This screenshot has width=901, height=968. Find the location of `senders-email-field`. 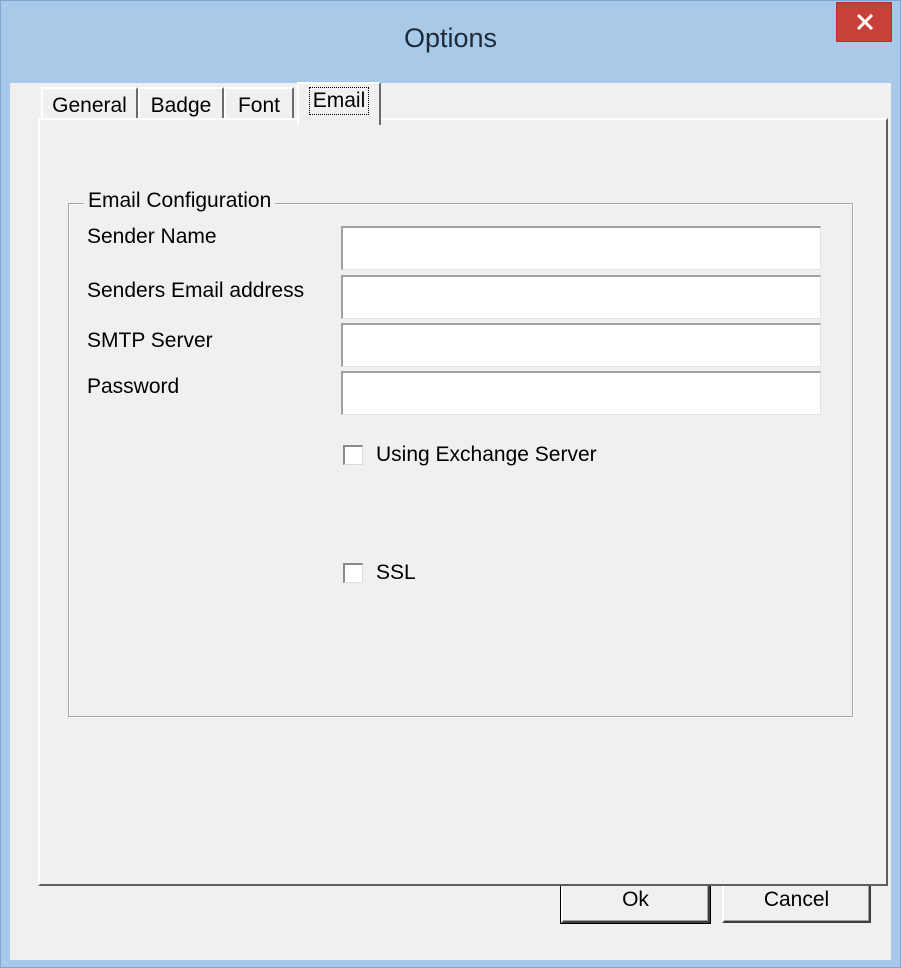

senders-email-field is located at coordinates (581, 297).